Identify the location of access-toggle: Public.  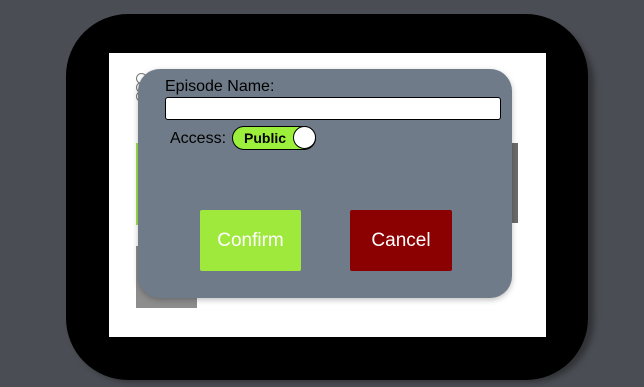
(274, 138).